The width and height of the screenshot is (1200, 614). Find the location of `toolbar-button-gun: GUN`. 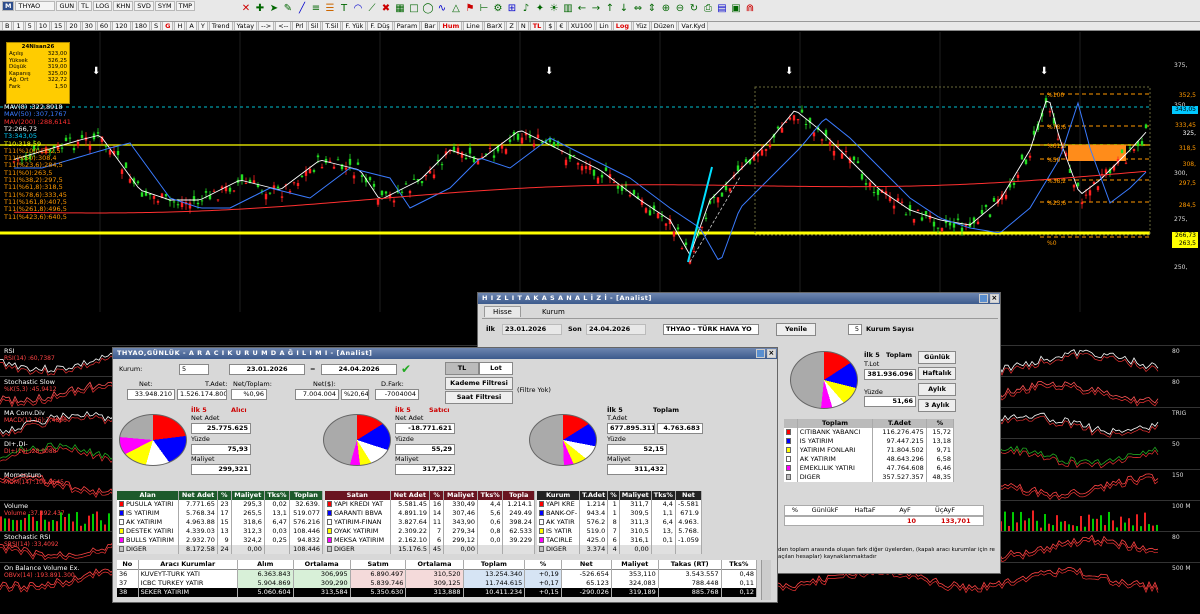

toolbar-button-gun: GUN is located at coordinates (67, 6).